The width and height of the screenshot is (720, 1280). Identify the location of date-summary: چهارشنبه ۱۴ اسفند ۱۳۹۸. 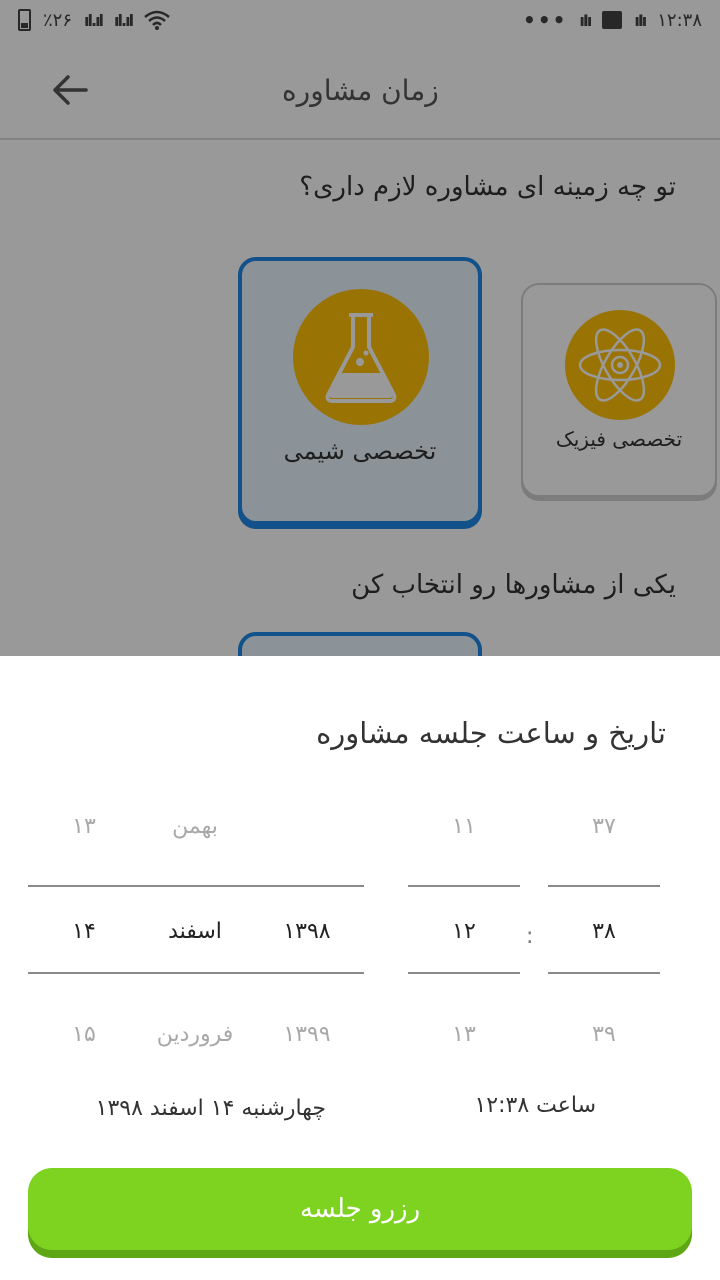
(210, 1108).